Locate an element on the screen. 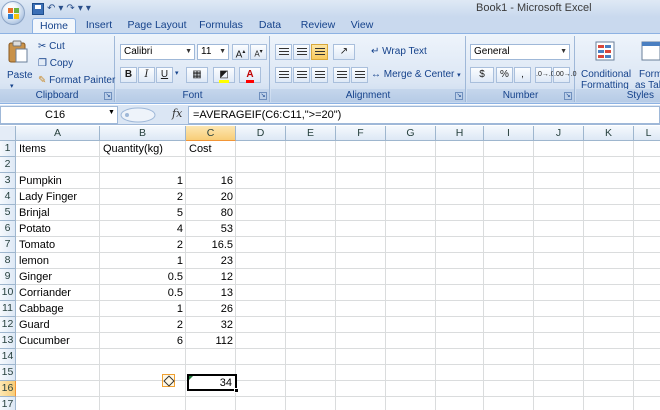 The width and height of the screenshot is (660, 410). column-header-k: K is located at coordinates (609, 133).